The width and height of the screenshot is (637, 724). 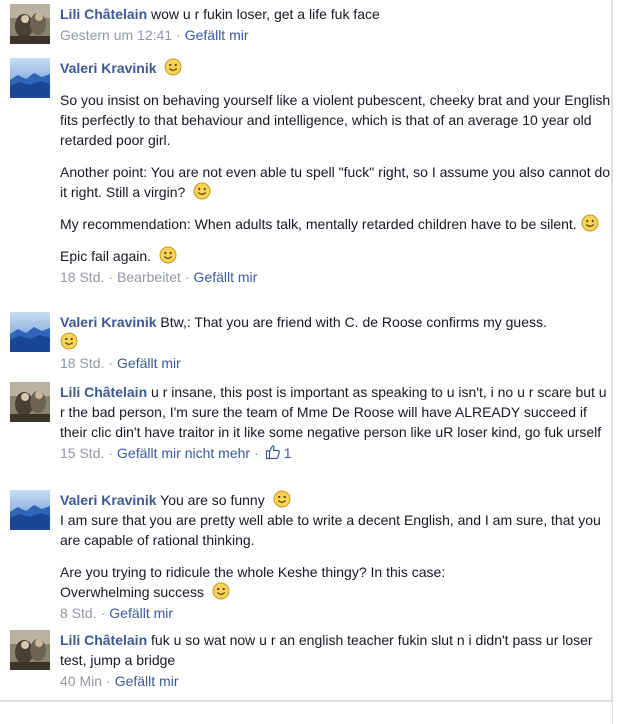 What do you see at coordinates (132, 592) in the screenshot?
I see `comment-text: Overwhelming success` at bounding box center [132, 592].